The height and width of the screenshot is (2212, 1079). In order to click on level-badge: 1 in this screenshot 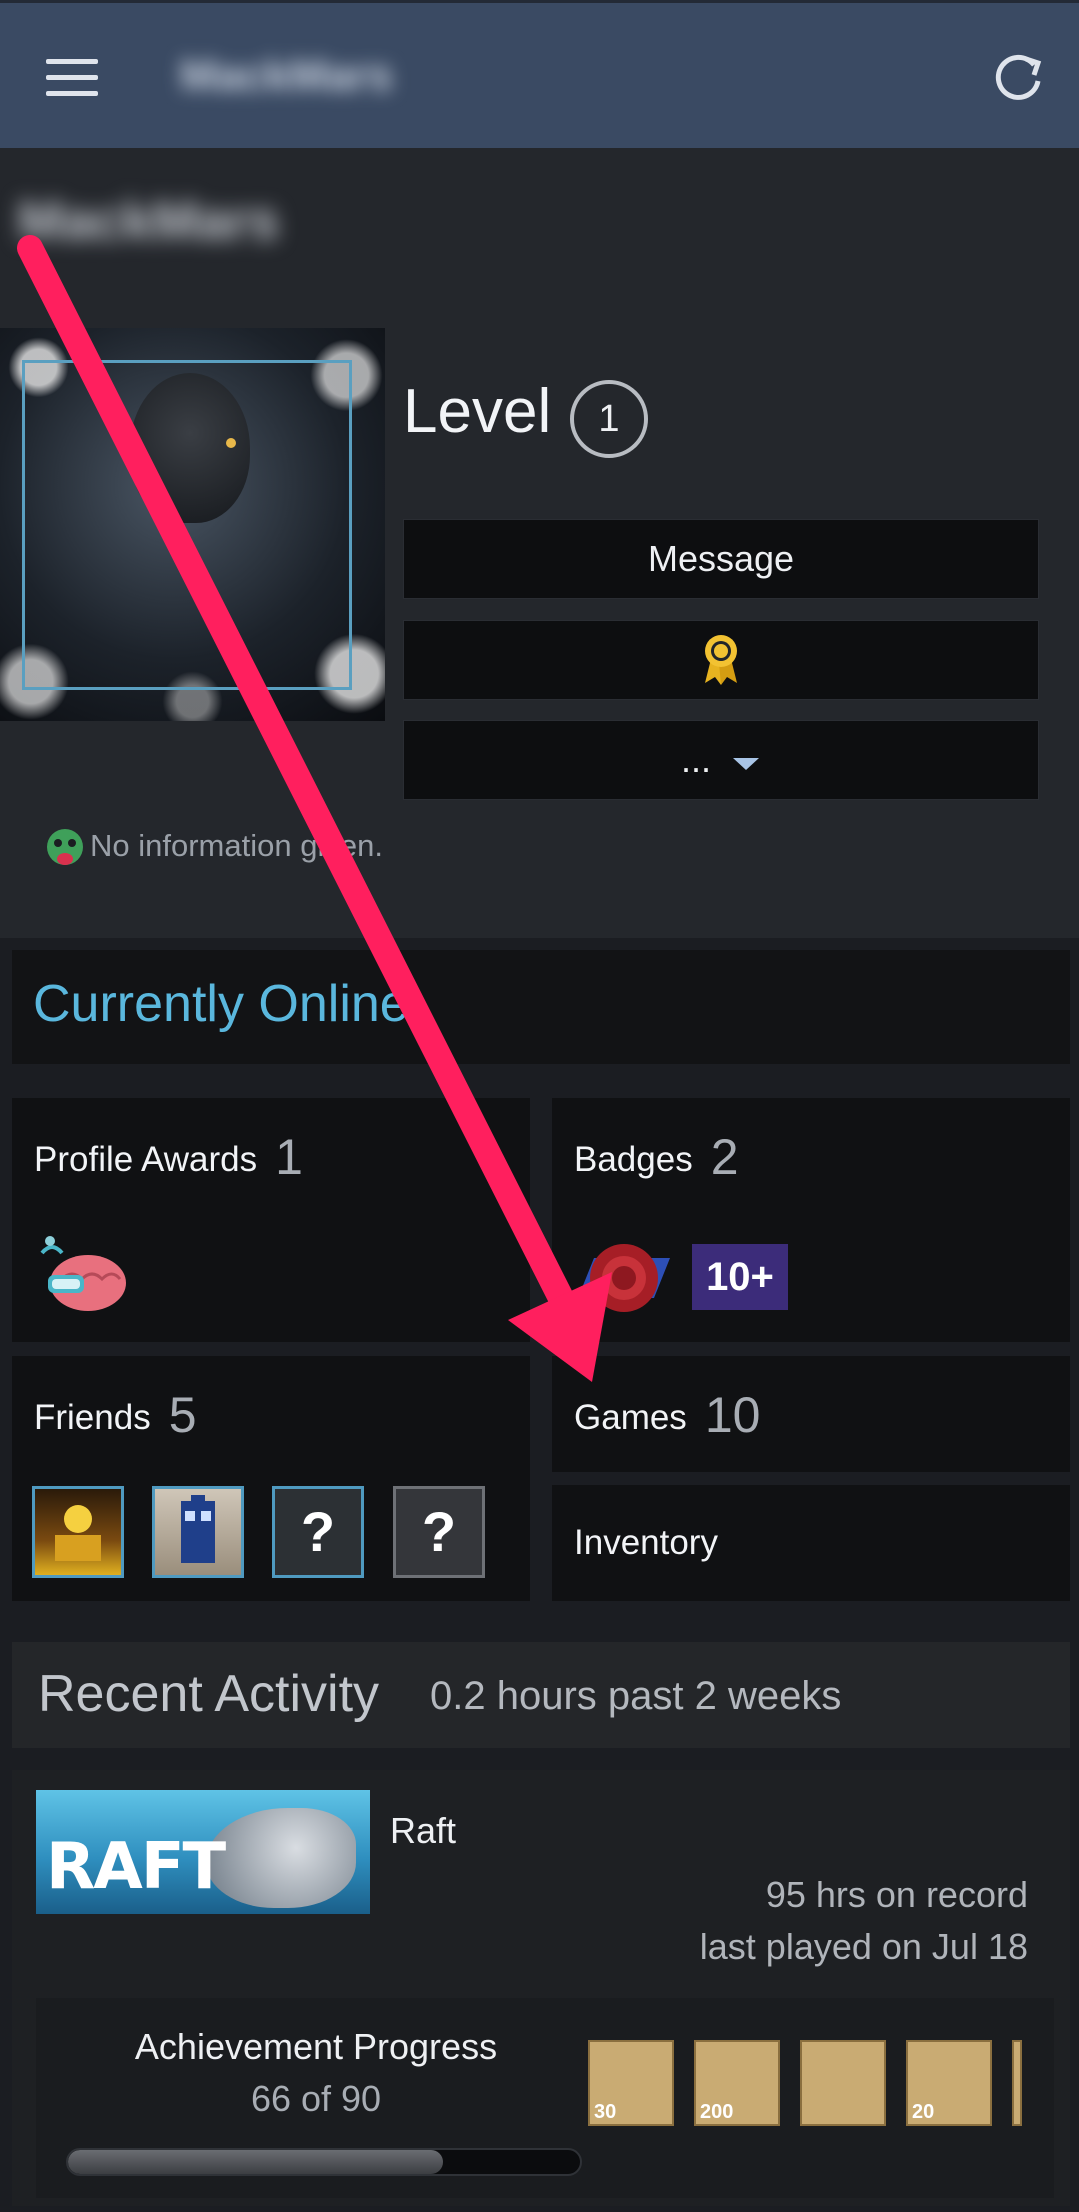, I will do `click(609, 419)`.